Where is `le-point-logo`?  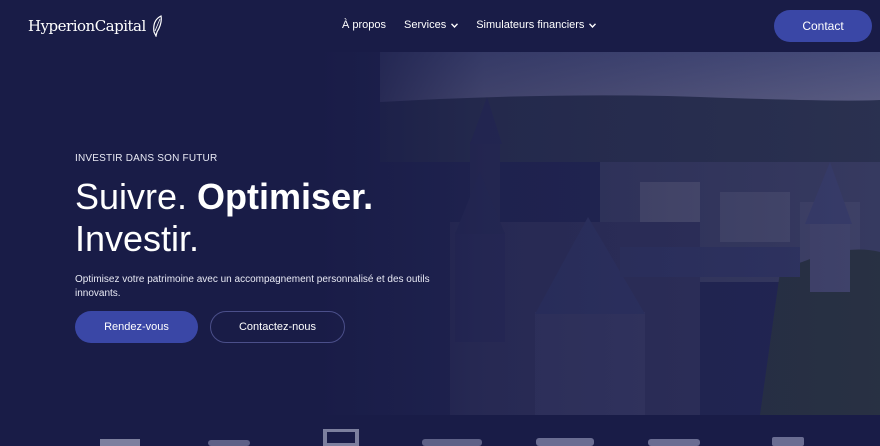
le-point-logo is located at coordinates (229, 443).